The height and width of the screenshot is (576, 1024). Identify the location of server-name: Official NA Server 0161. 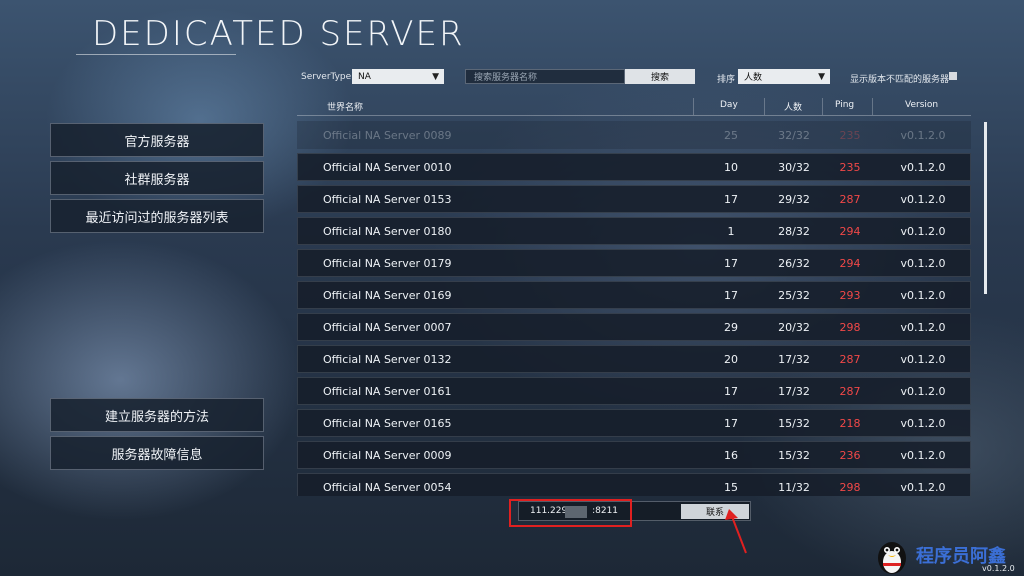
(387, 391).